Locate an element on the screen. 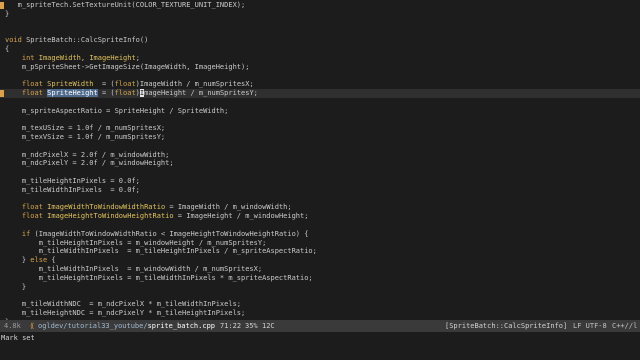 The height and width of the screenshot is (360, 640). code-line: void SpriteBatch::CalcSpriteInfo() is located at coordinates (320, 40).